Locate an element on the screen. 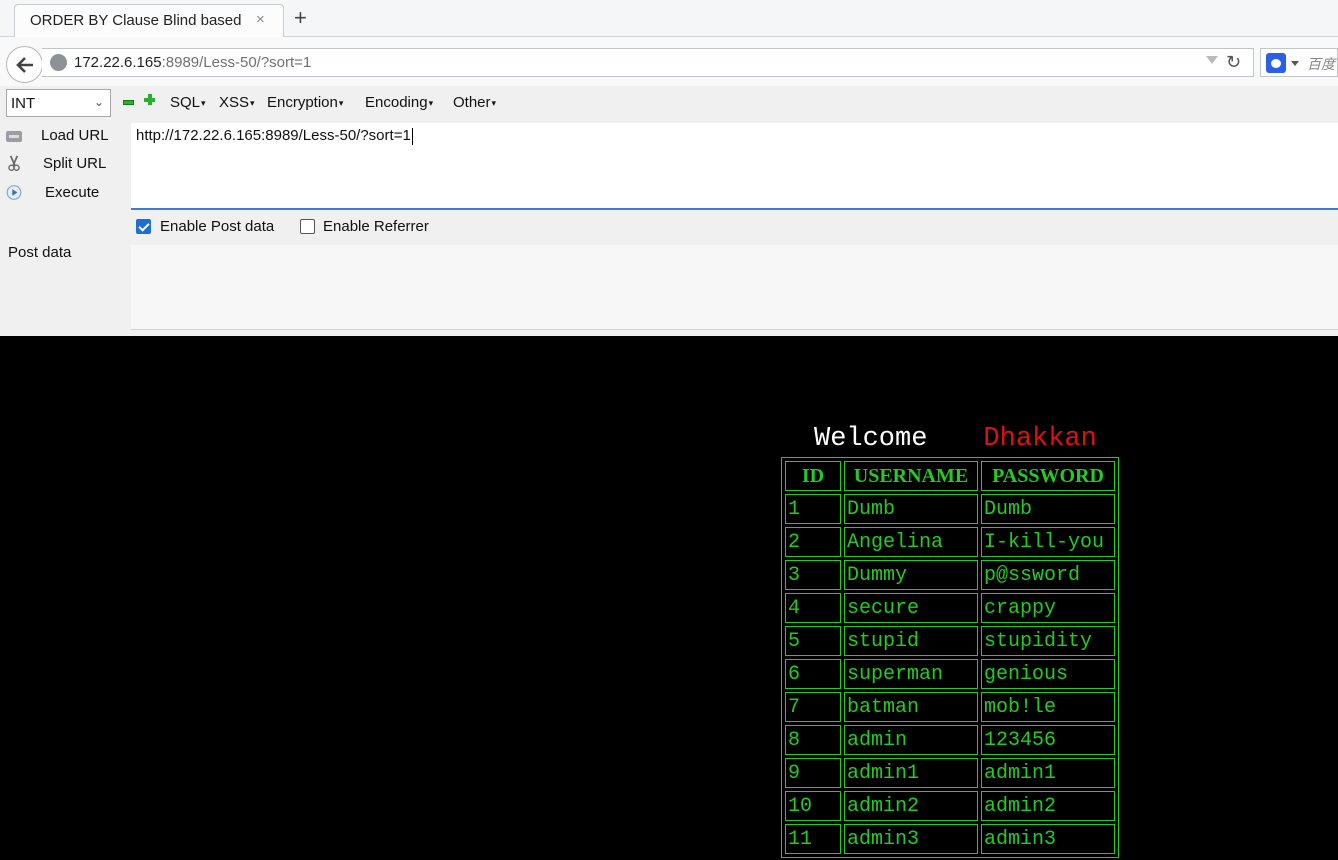 The width and height of the screenshot is (1338, 860). table-row: 3 Dummy p@ssword is located at coordinates (950, 575).